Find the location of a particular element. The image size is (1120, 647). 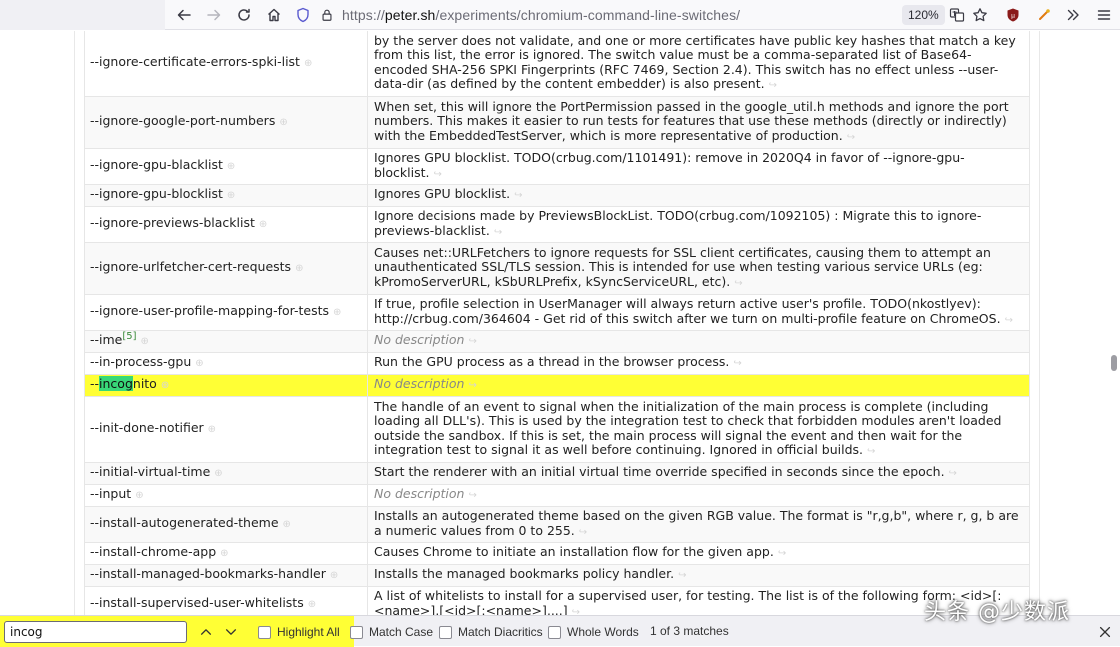

scrollbar-thumb is located at coordinates (1114, 363).